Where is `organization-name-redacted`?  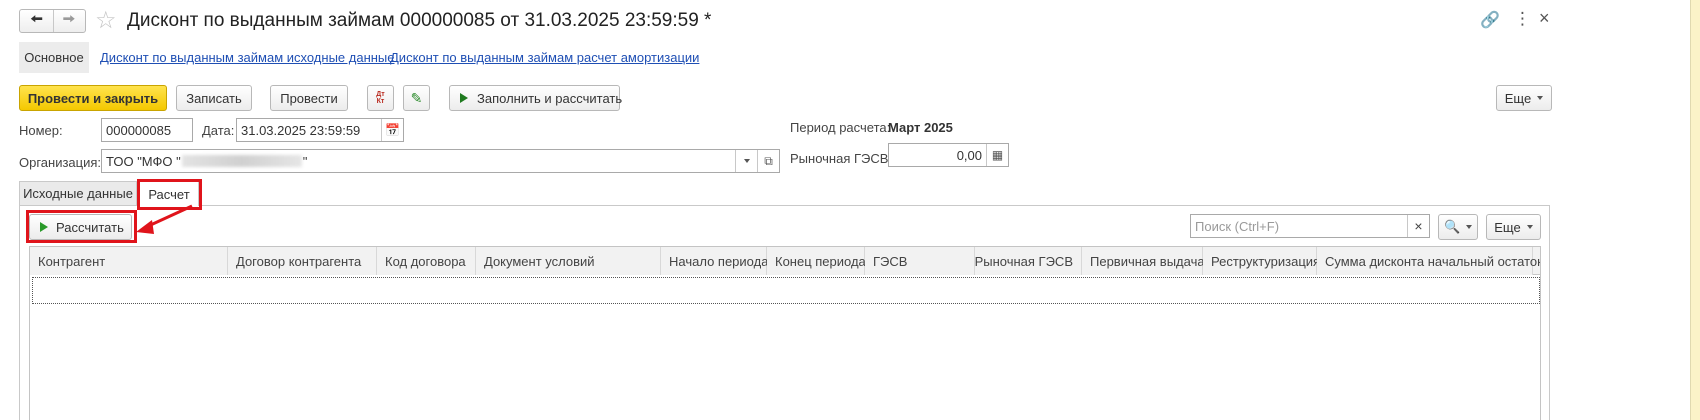
organization-name-redacted is located at coordinates (241, 161).